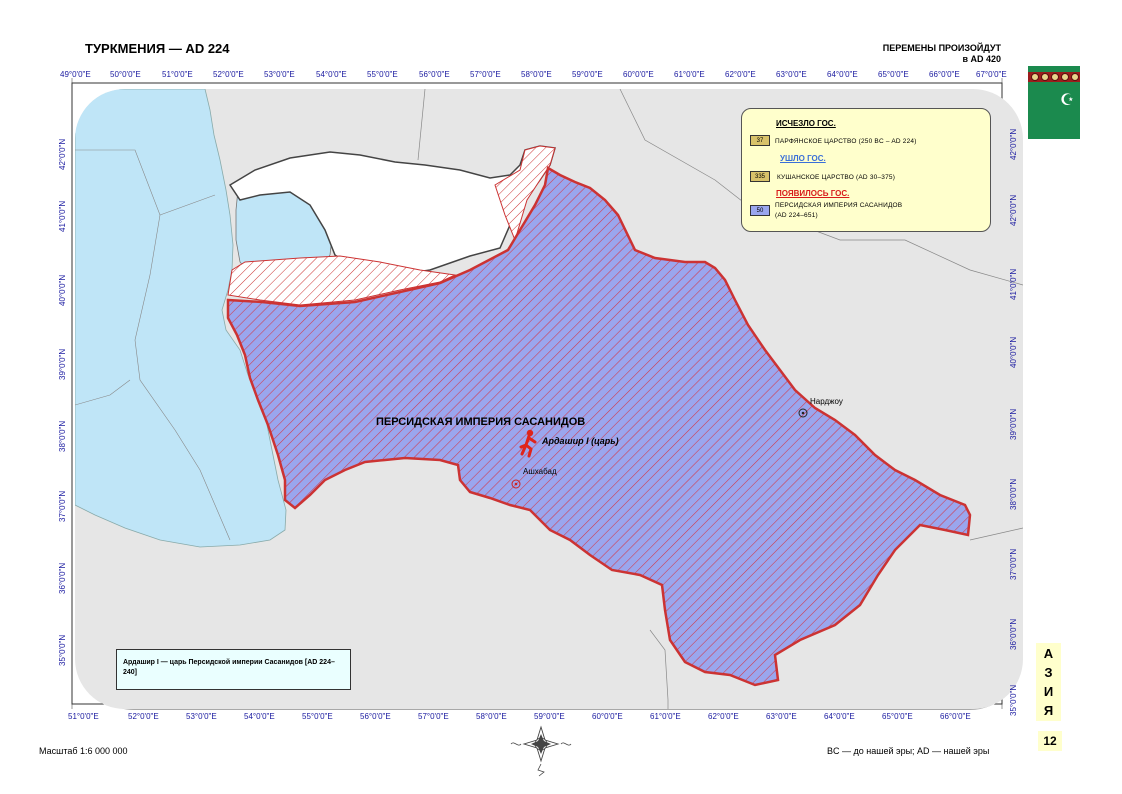 The height and width of the screenshot is (794, 1122). I want to click on scale-text: Масштаб 1:6 000 000, so click(83, 751).